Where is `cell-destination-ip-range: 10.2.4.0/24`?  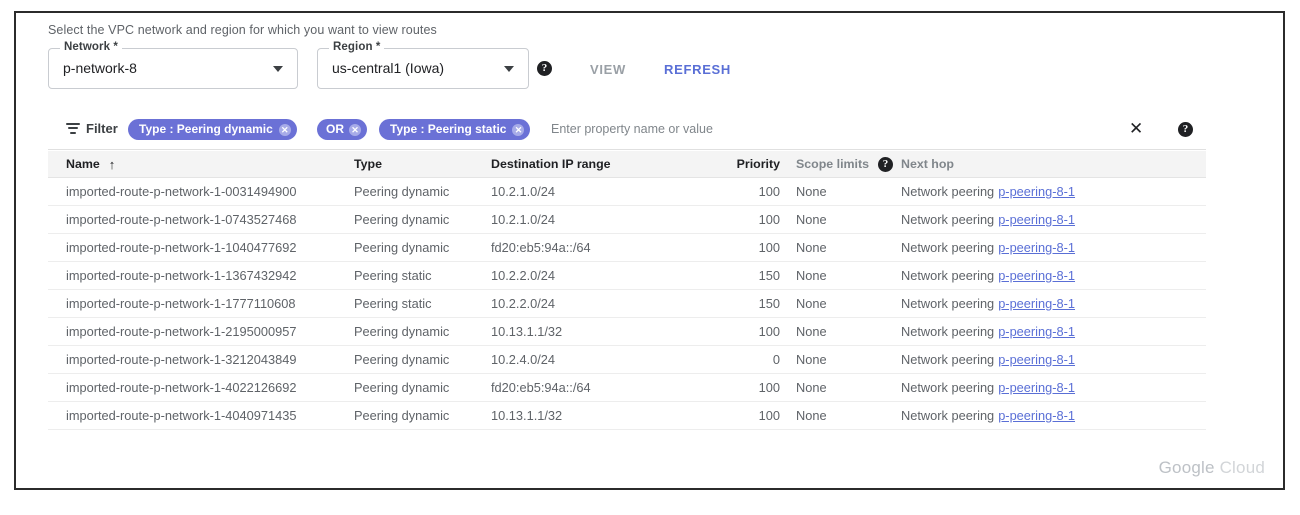 cell-destination-ip-range: 10.2.4.0/24 is located at coordinates (523, 359).